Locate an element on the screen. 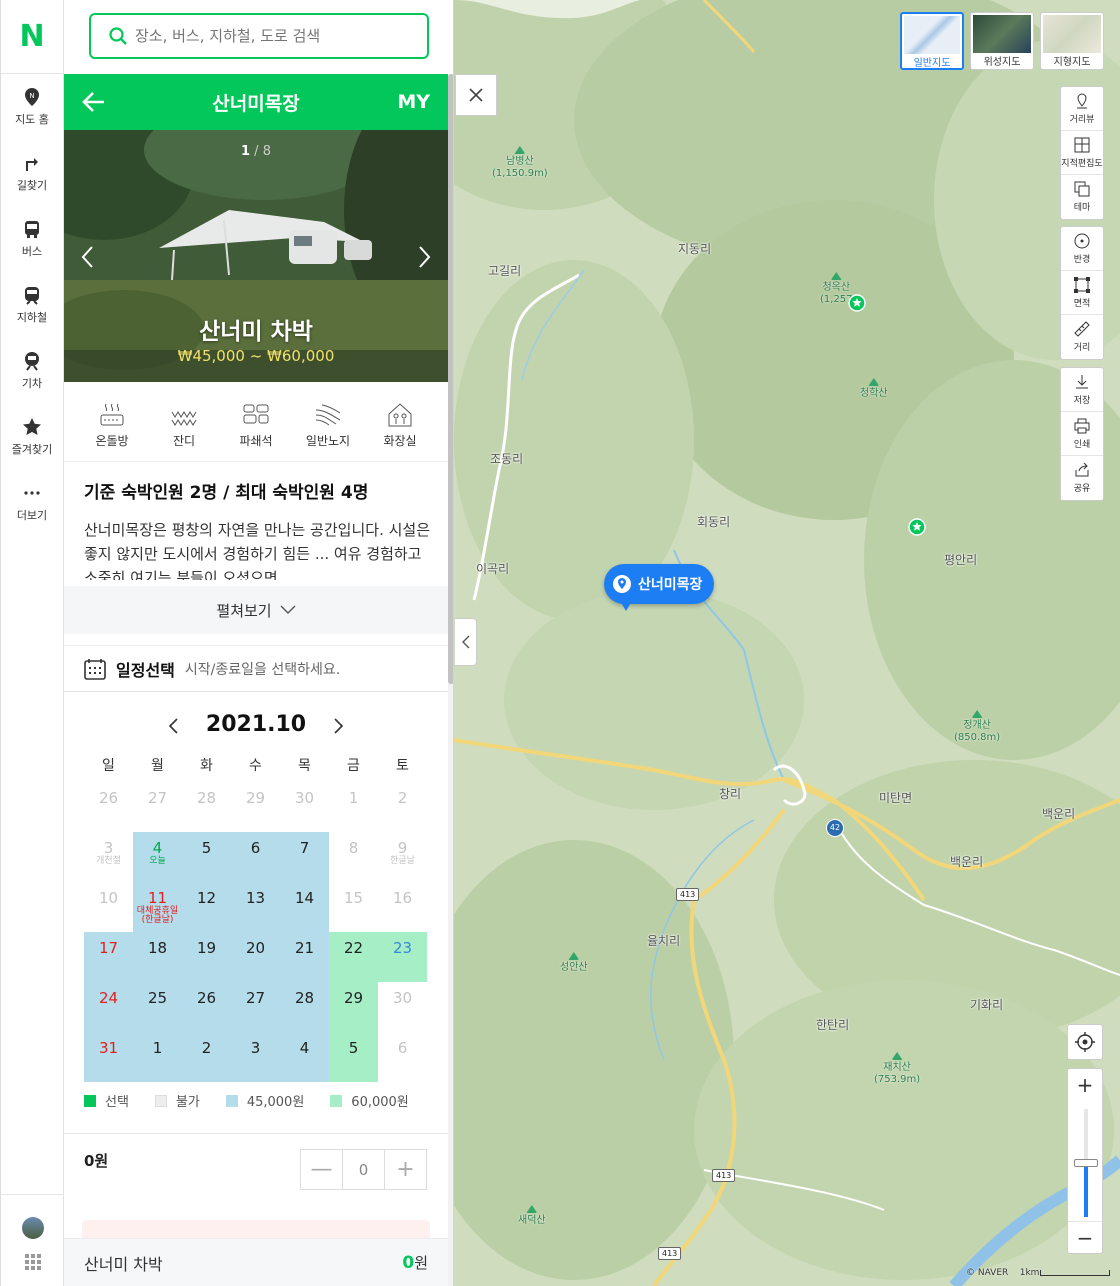 Image resolution: width=1120 pixels, height=1286 pixels. share-button: 공유 is located at coordinates (1082, 478).